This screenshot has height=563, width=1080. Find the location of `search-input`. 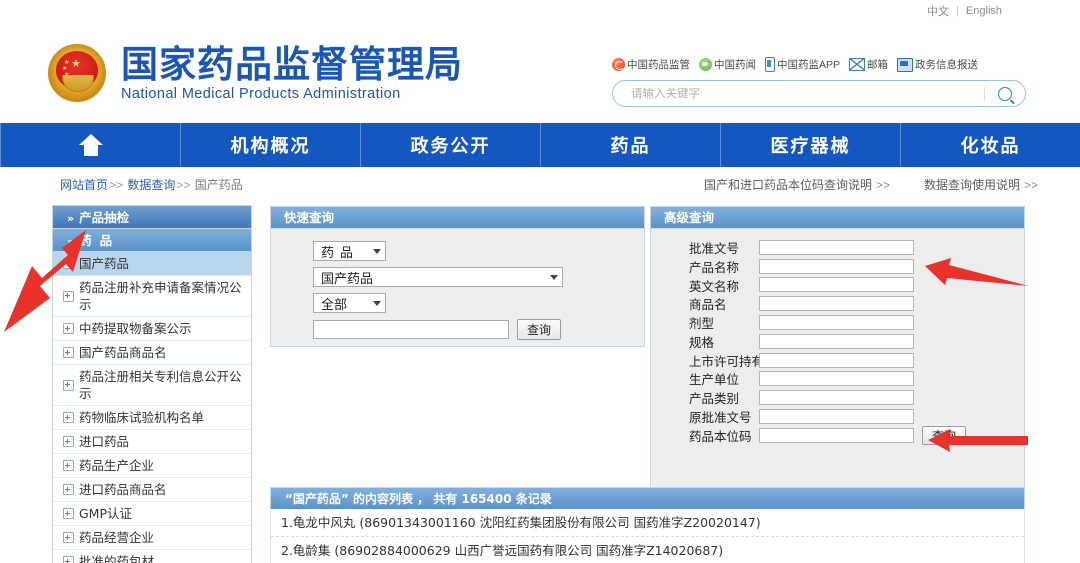

search-input is located at coordinates (798, 93).